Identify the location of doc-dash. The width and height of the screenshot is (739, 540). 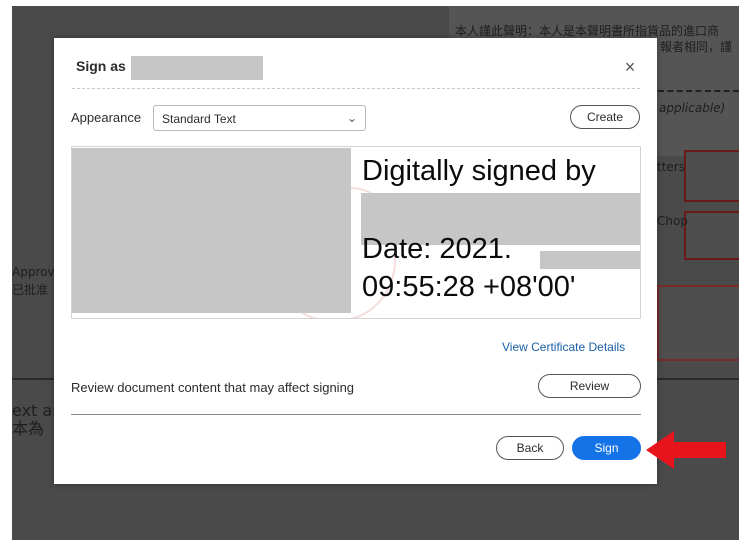
(698, 92).